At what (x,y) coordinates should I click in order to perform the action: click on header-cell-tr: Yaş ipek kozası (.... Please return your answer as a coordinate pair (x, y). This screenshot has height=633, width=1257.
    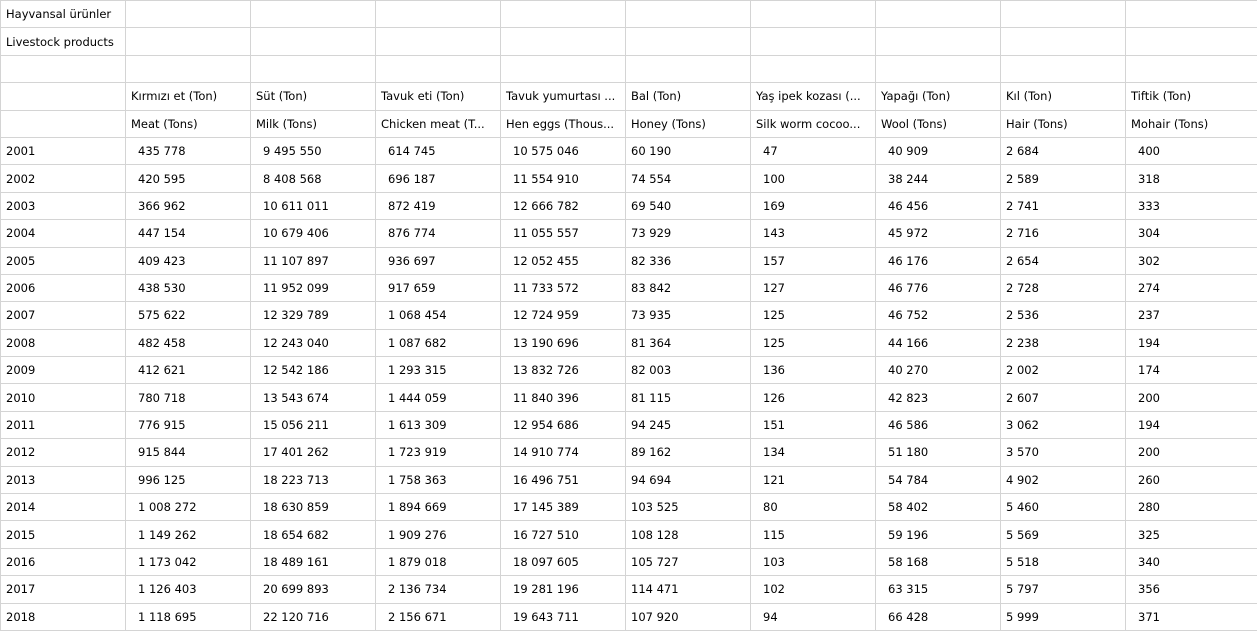
    Looking at the image, I should click on (813, 96).